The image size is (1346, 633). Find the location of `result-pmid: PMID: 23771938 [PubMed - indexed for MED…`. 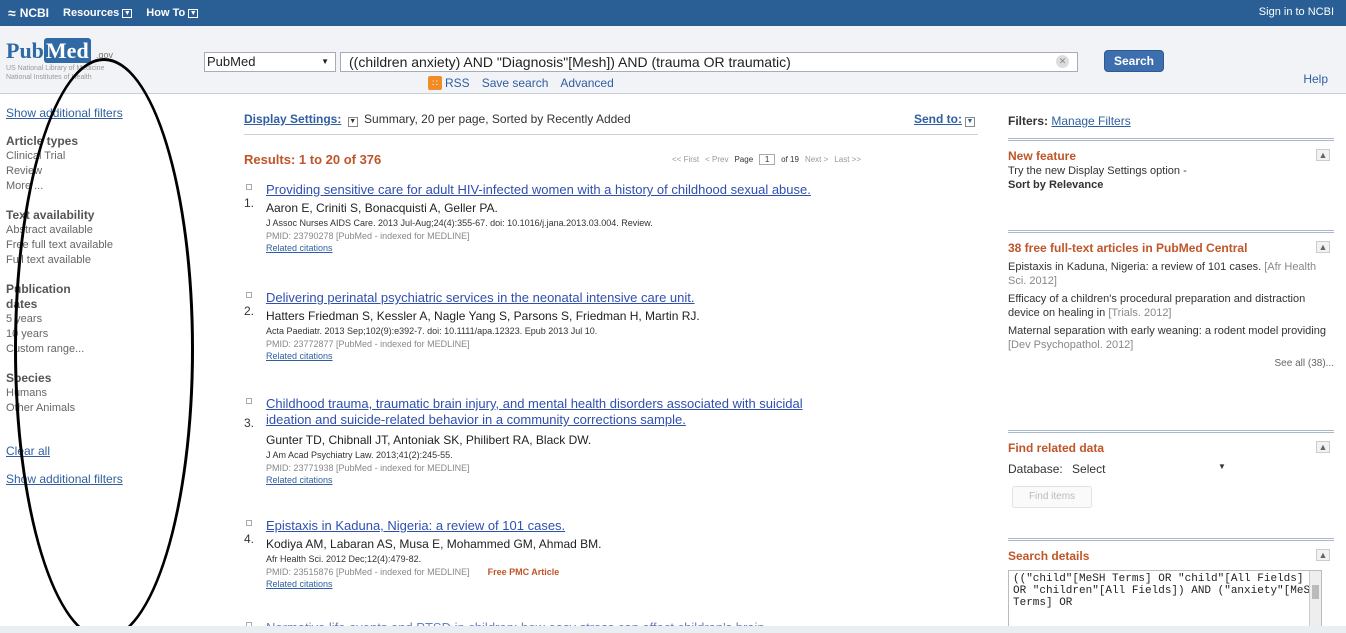

result-pmid: PMID: 23771938 [PubMed - indexed for MED… is located at coordinates (368, 468).